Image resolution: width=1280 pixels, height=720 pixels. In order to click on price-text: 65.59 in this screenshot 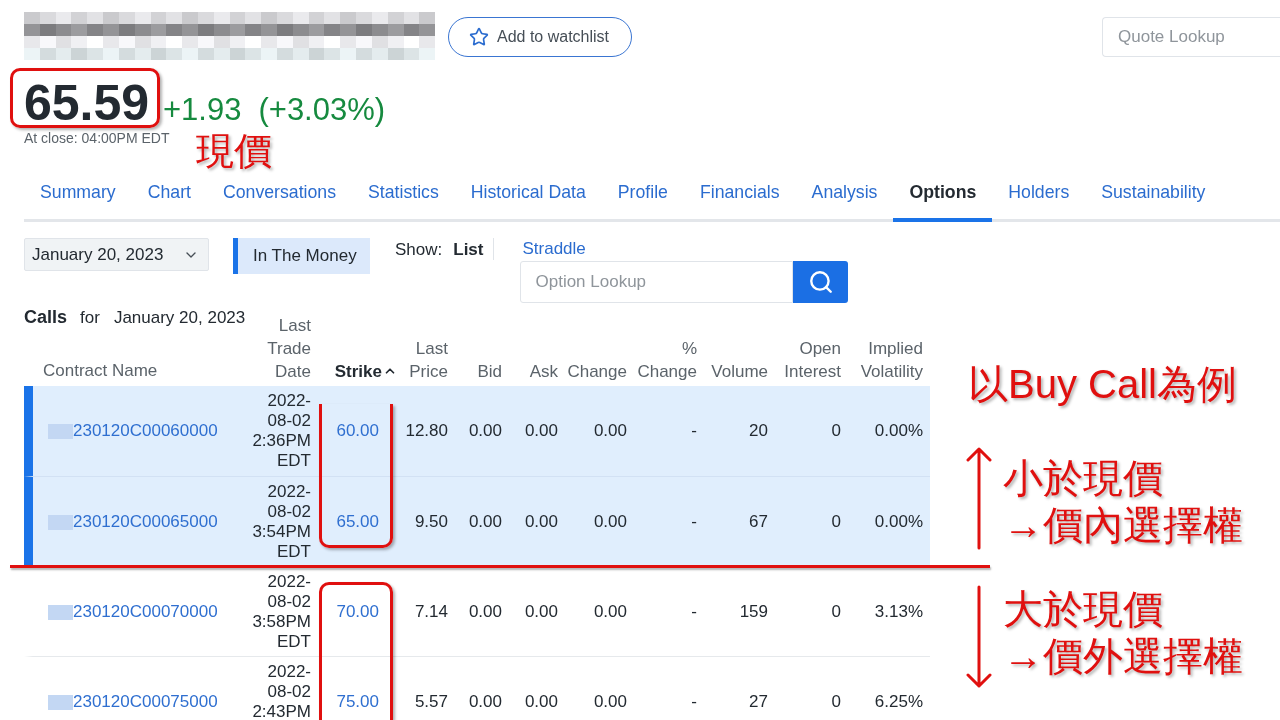, I will do `click(87, 103)`.